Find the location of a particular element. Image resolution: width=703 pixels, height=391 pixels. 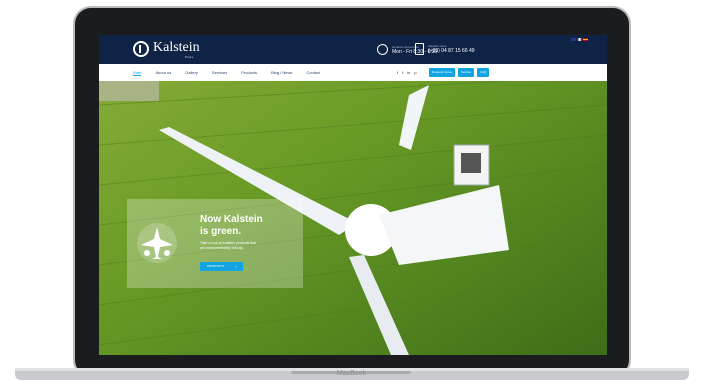

social-links: f t in p is located at coordinates (407, 72).